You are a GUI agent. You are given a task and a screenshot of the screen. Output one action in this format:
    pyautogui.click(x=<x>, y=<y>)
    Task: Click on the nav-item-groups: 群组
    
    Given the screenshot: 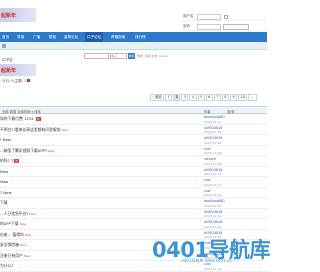 What is the action you would take?
    pyautogui.click(x=52, y=37)
    